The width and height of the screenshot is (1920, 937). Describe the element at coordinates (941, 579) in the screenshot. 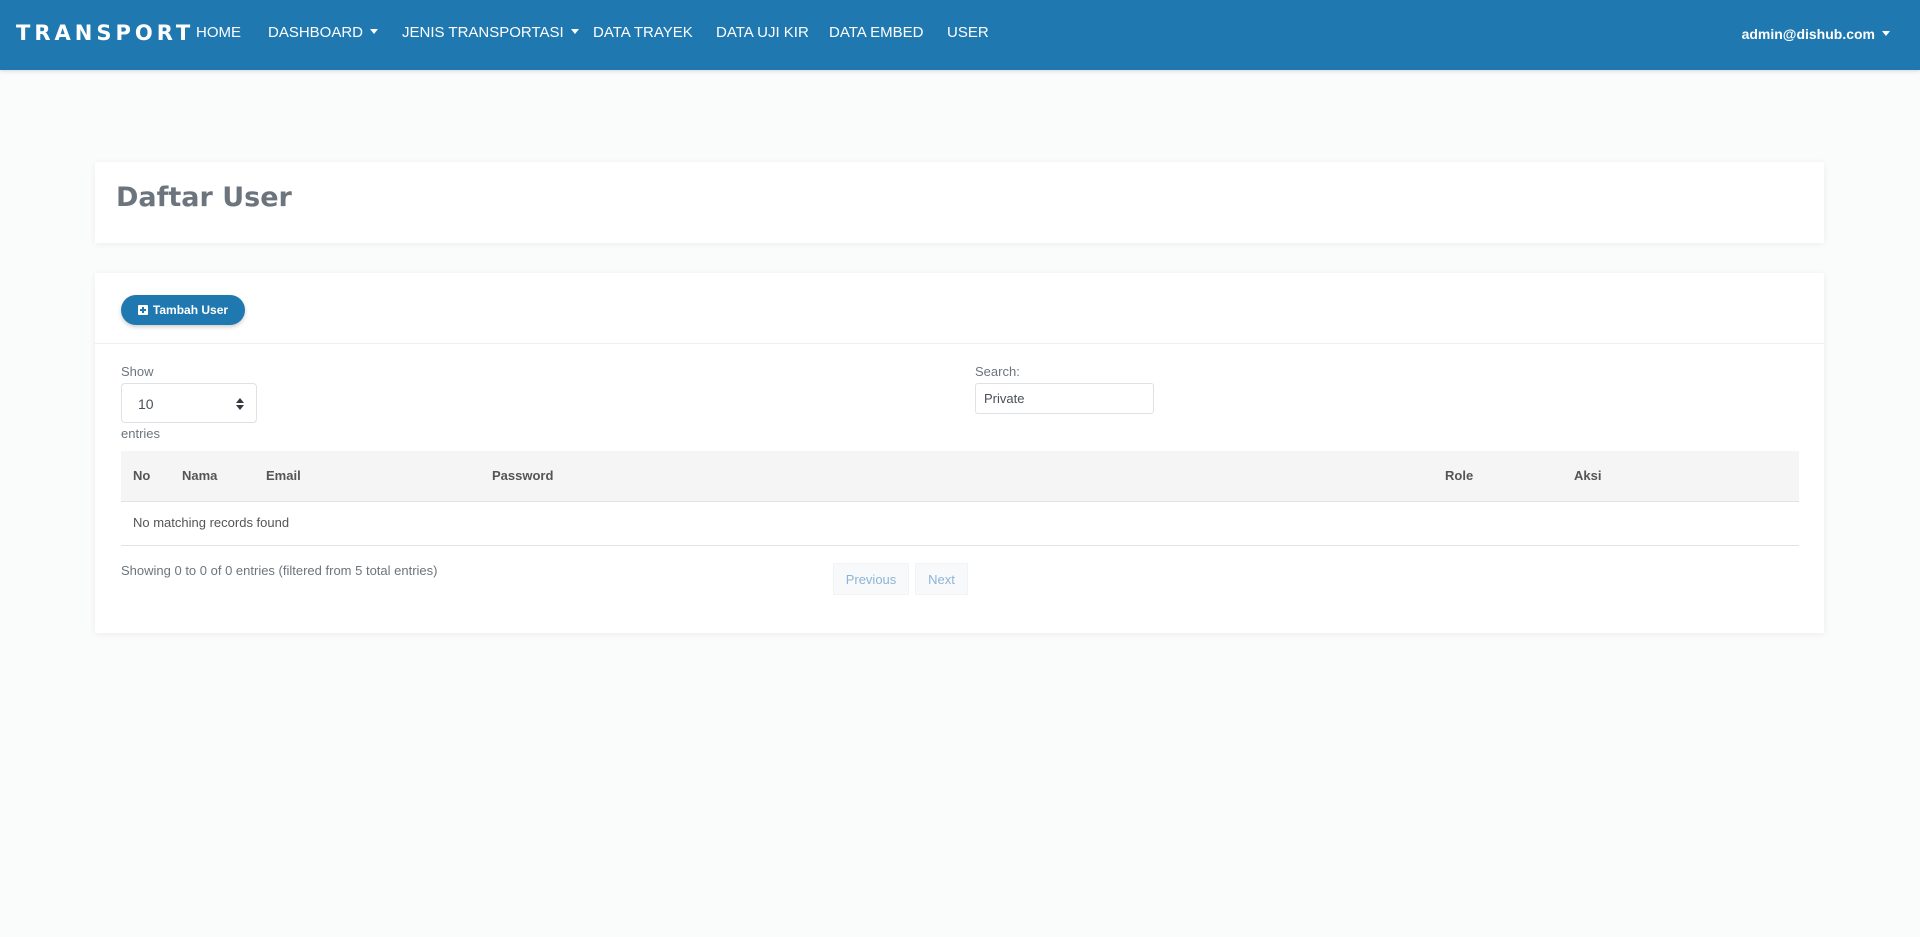

I see `next-page-button: Next` at that location.